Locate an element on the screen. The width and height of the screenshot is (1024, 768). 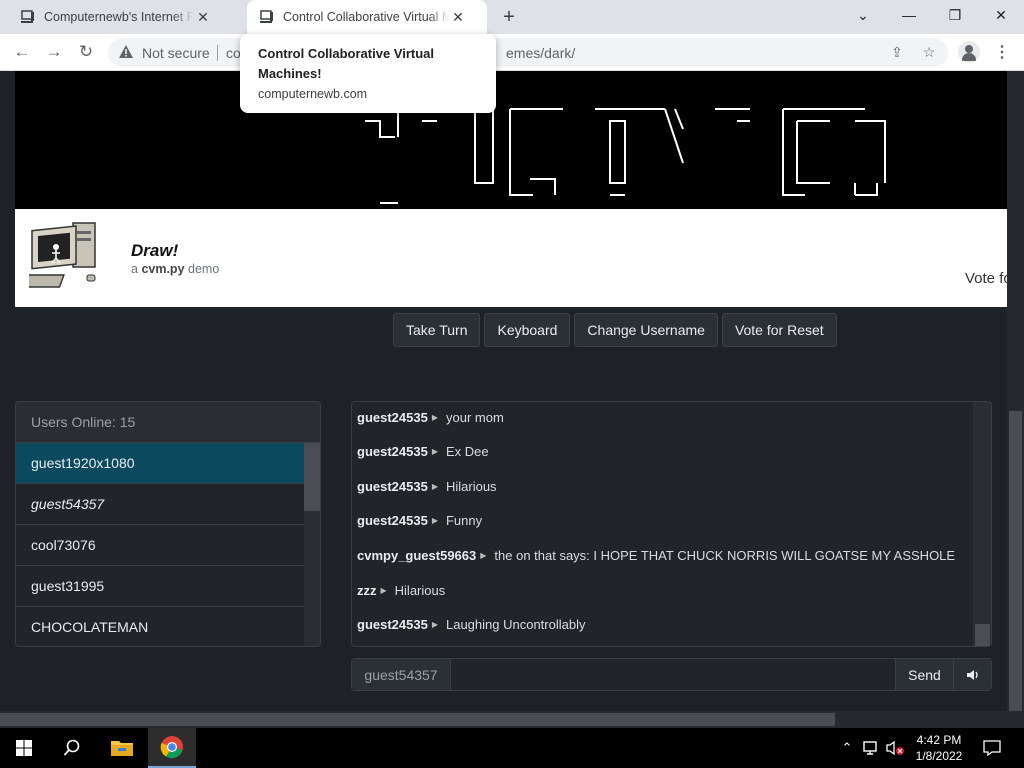
chat-username: zzz is located at coordinates (367, 590).